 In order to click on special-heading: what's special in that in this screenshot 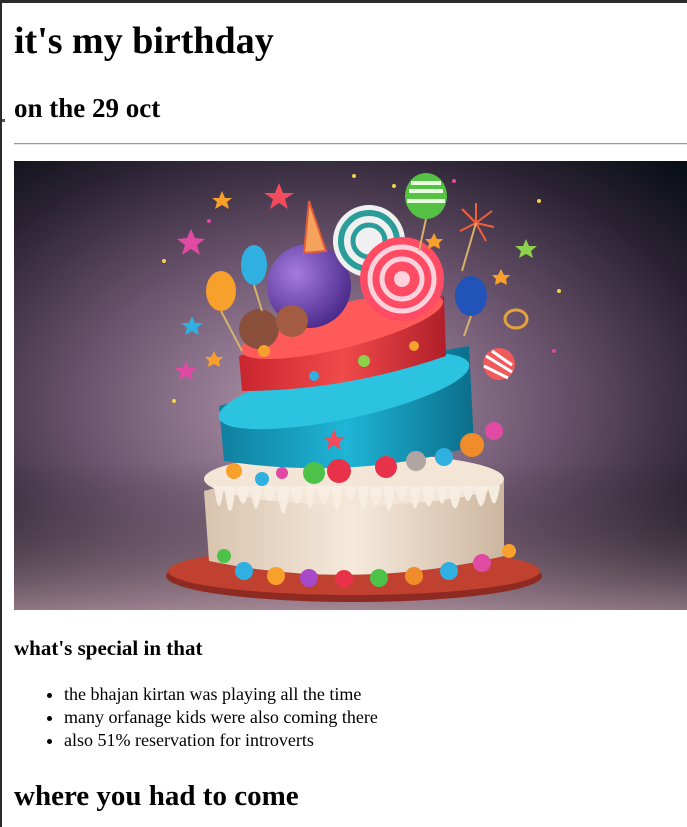, I will do `click(108, 648)`.